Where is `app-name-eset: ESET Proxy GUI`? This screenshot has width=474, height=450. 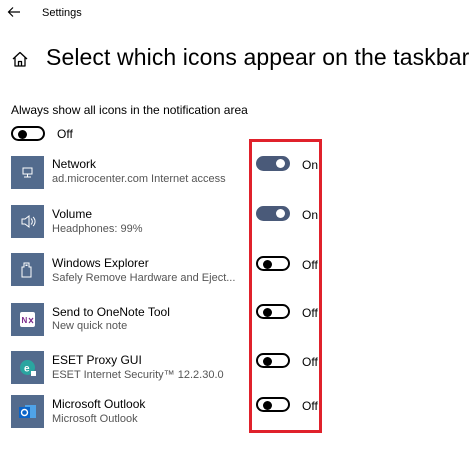 app-name-eset: ESET Proxy GUI is located at coordinates (97, 360).